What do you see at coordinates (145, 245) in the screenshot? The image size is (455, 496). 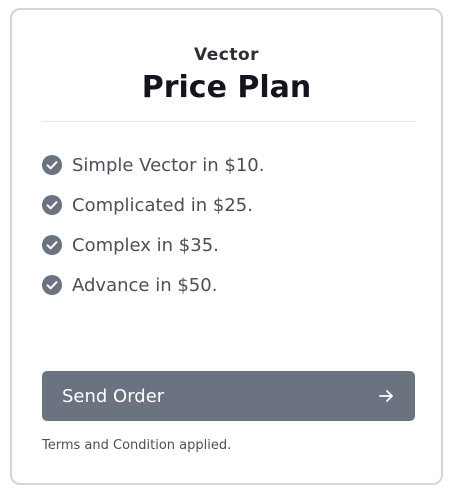 I see `feature-label: Complex in $35.` at bounding box center [145, 245].